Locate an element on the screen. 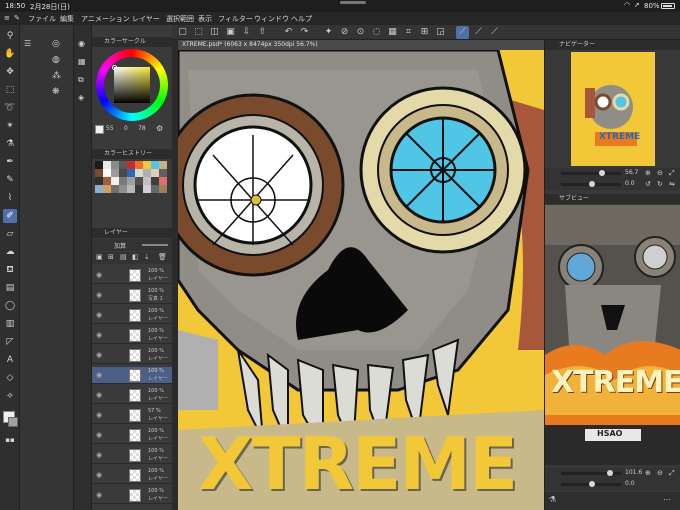 This screenshot has height=510, width=680. text-icon: A is located at coordinates (10, 360).